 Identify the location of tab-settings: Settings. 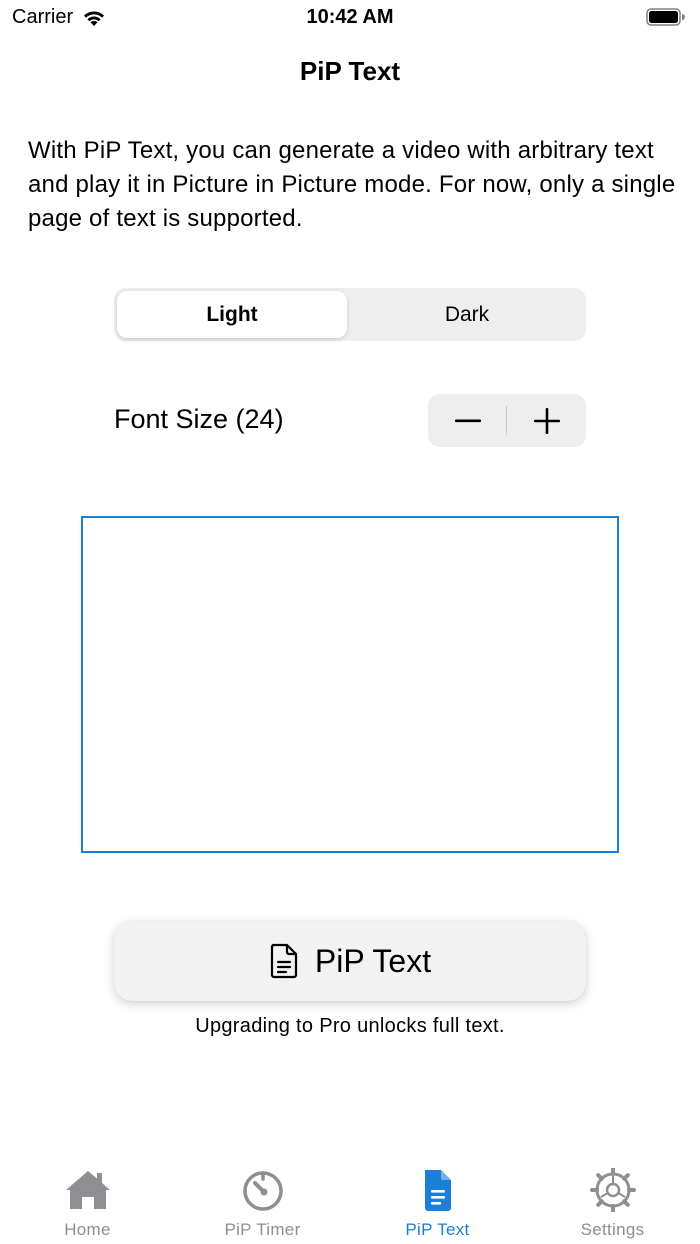
(612, 1206).